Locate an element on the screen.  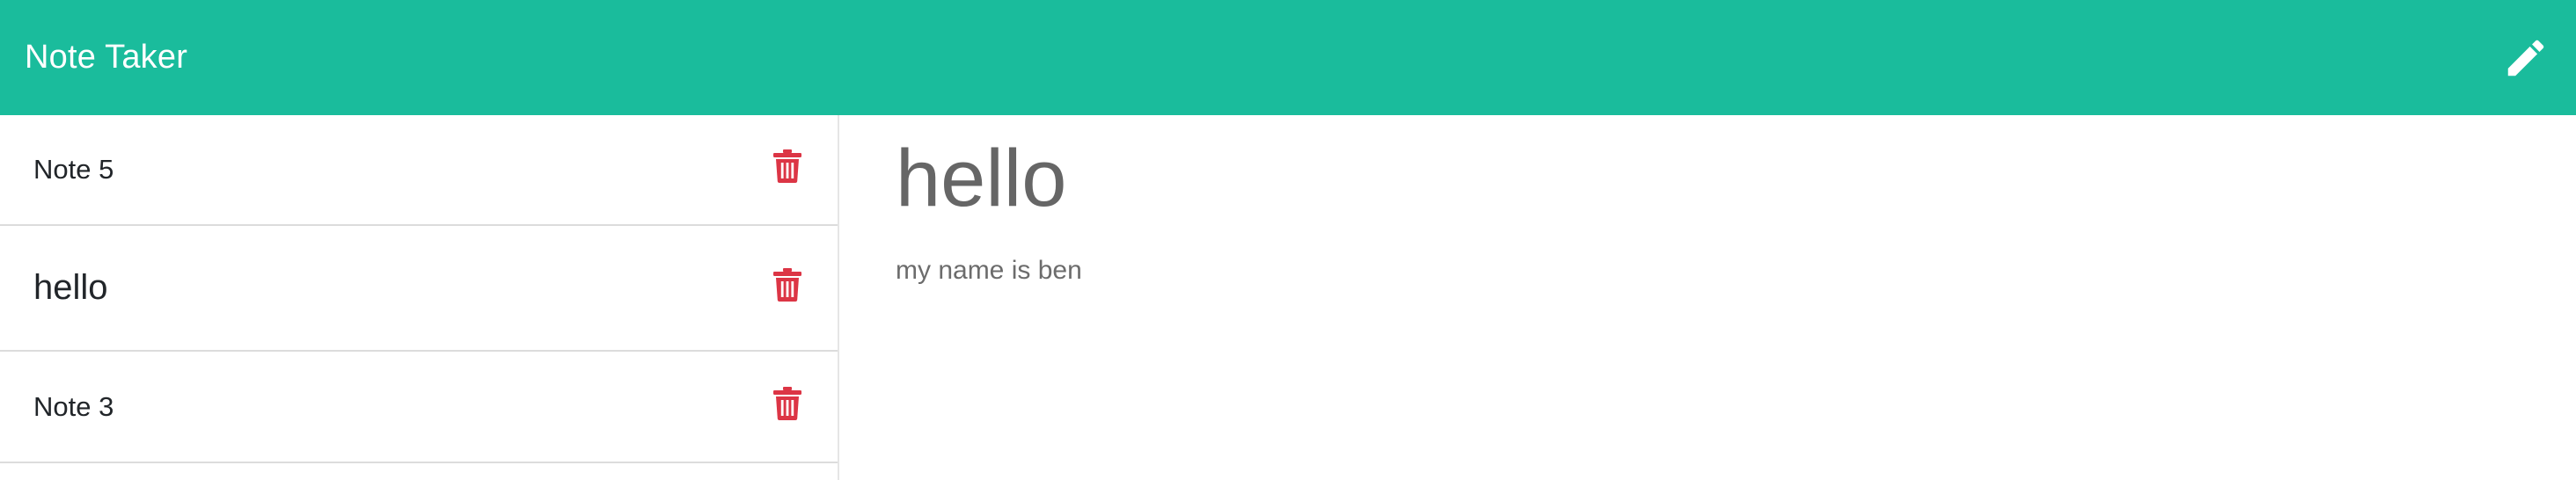
pencil-icon-graphic is located at coordinates (2525, 58).